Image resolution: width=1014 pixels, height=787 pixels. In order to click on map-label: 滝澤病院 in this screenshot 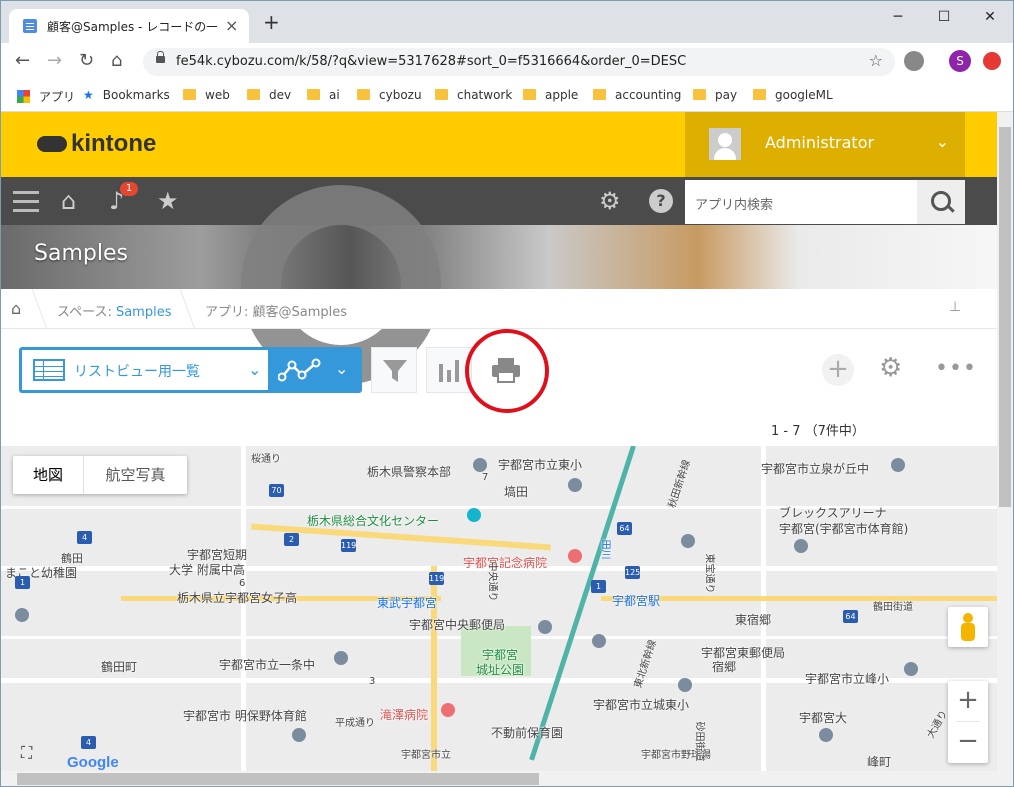, I will do `click(404, 715)`.